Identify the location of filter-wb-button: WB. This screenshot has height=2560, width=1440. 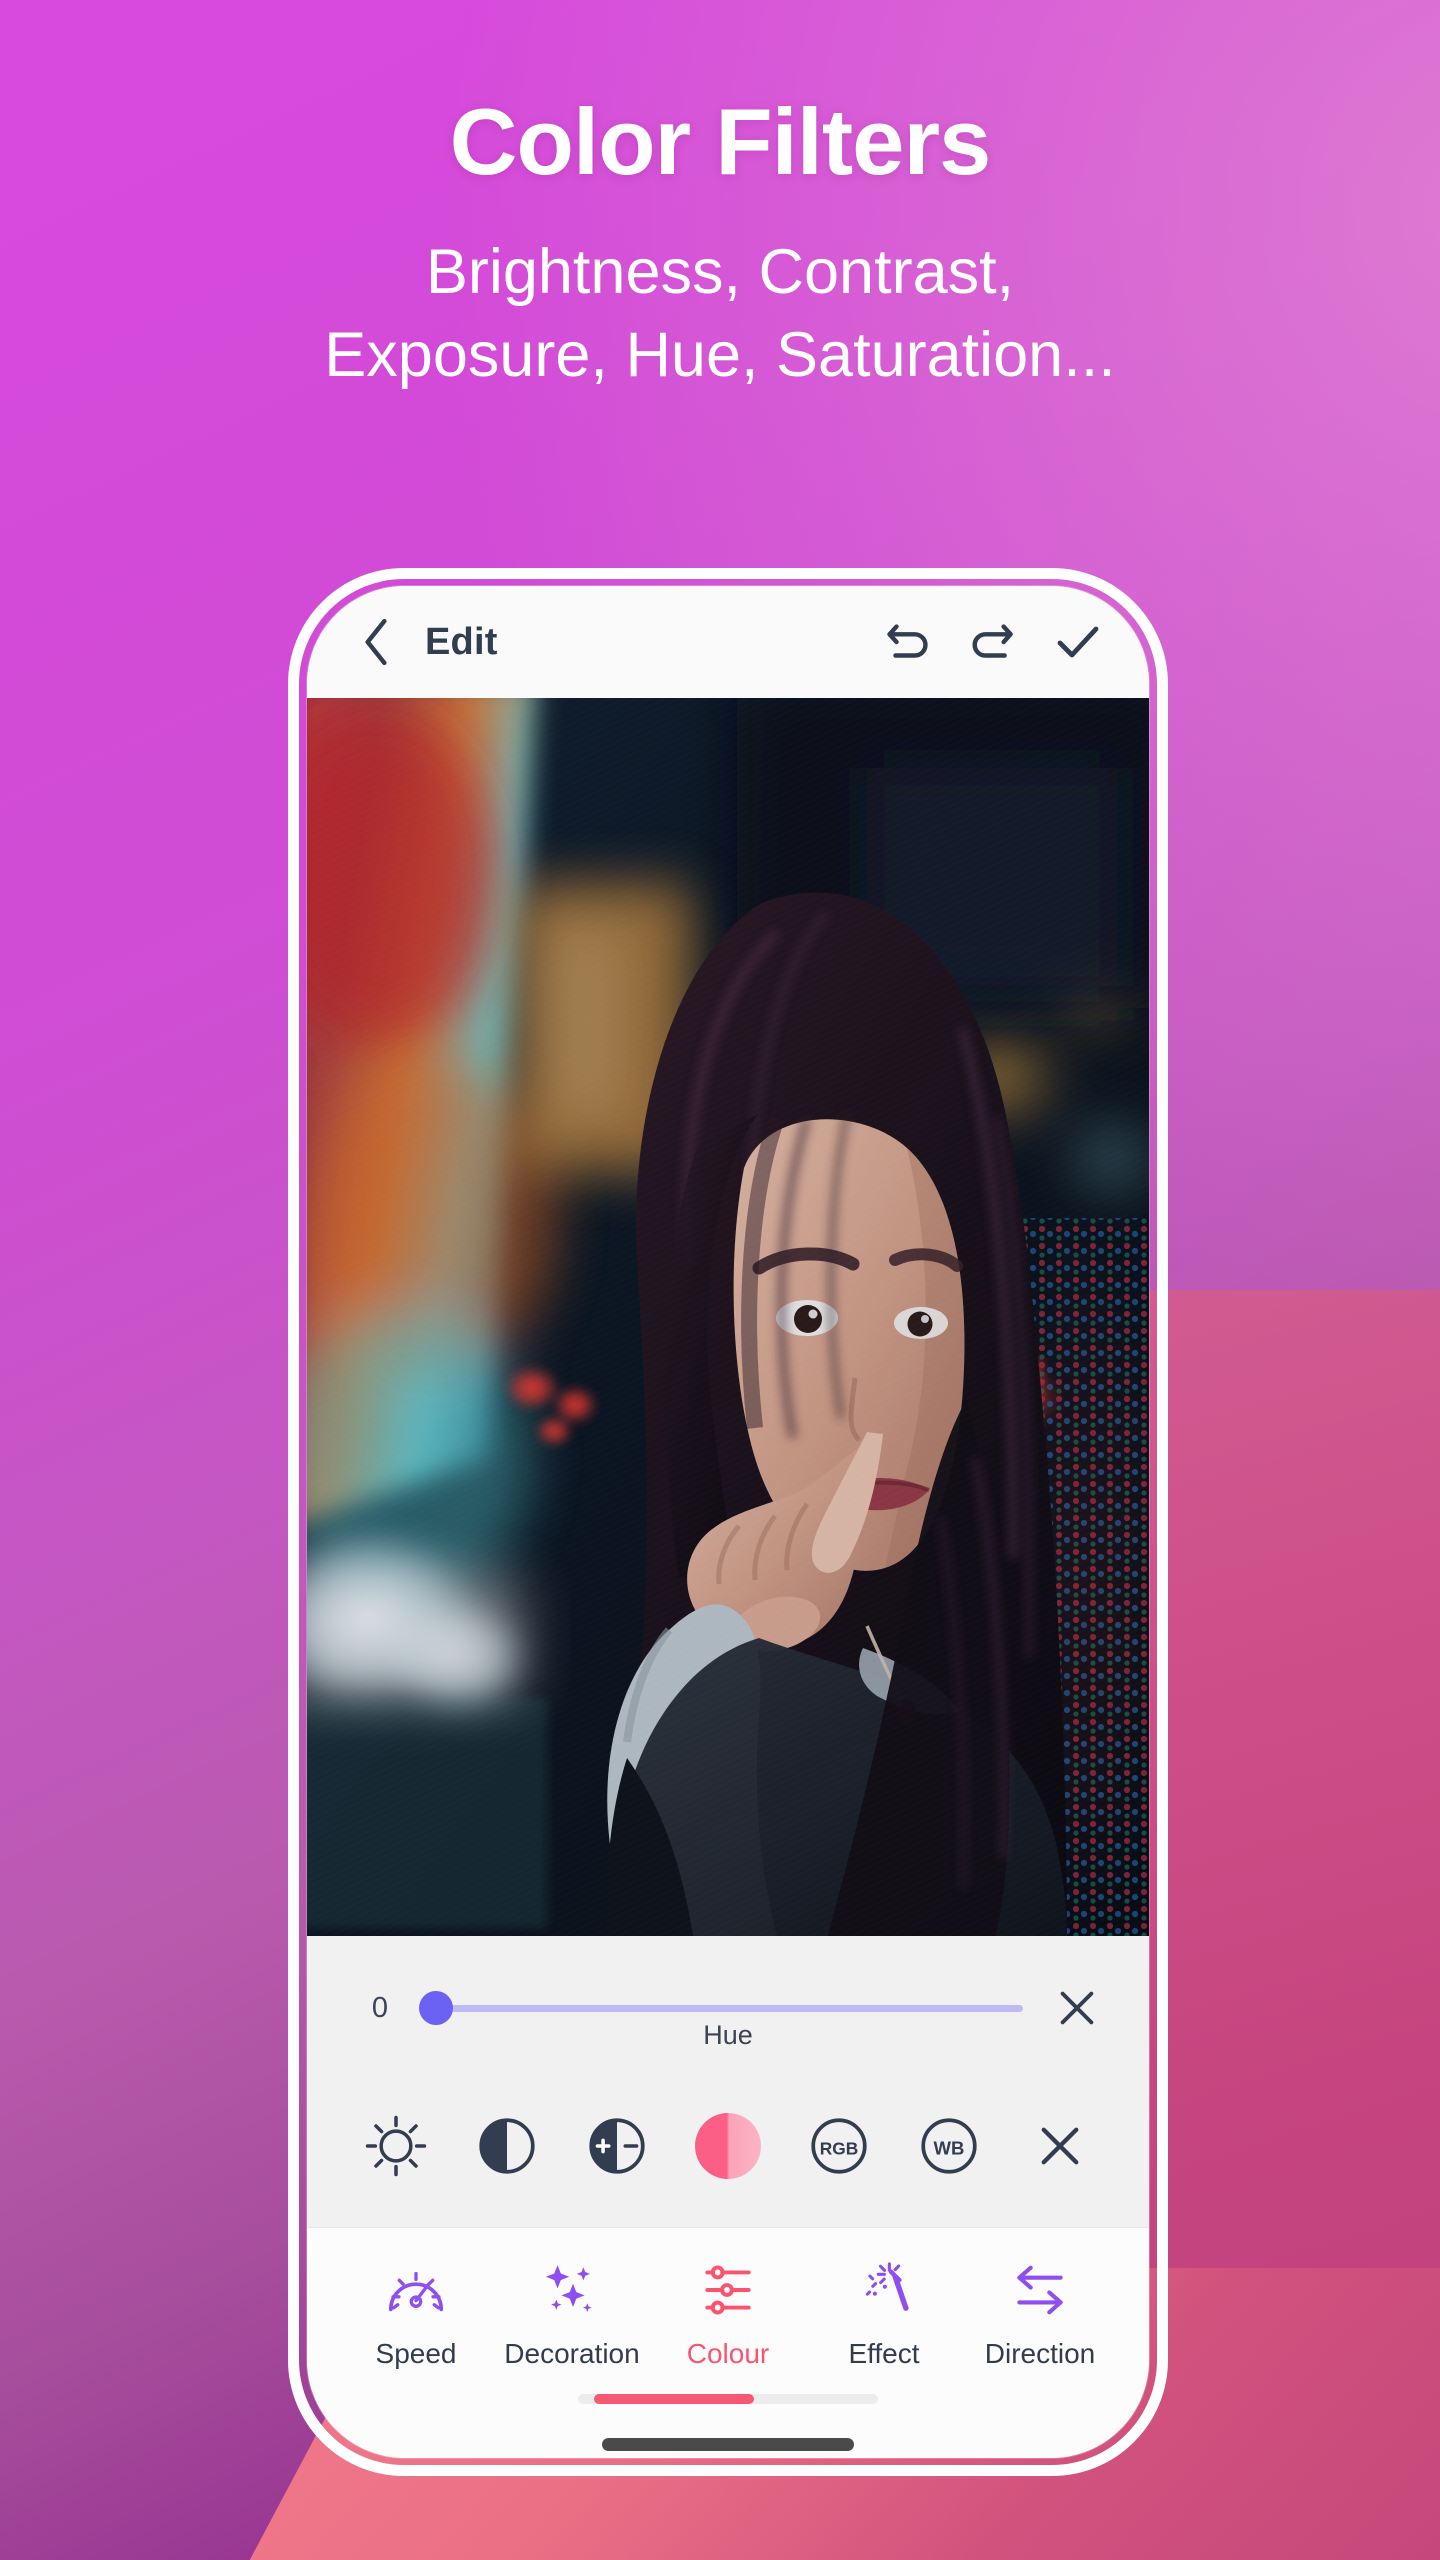
(949, 2146).